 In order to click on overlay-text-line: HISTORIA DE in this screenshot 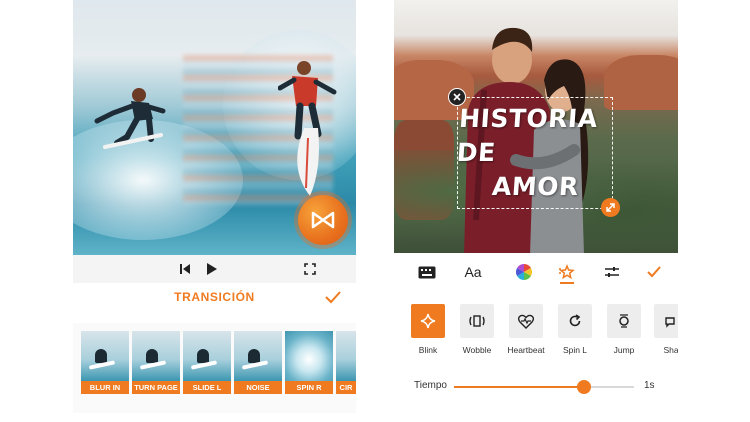, I will do `click(527, 135)`.